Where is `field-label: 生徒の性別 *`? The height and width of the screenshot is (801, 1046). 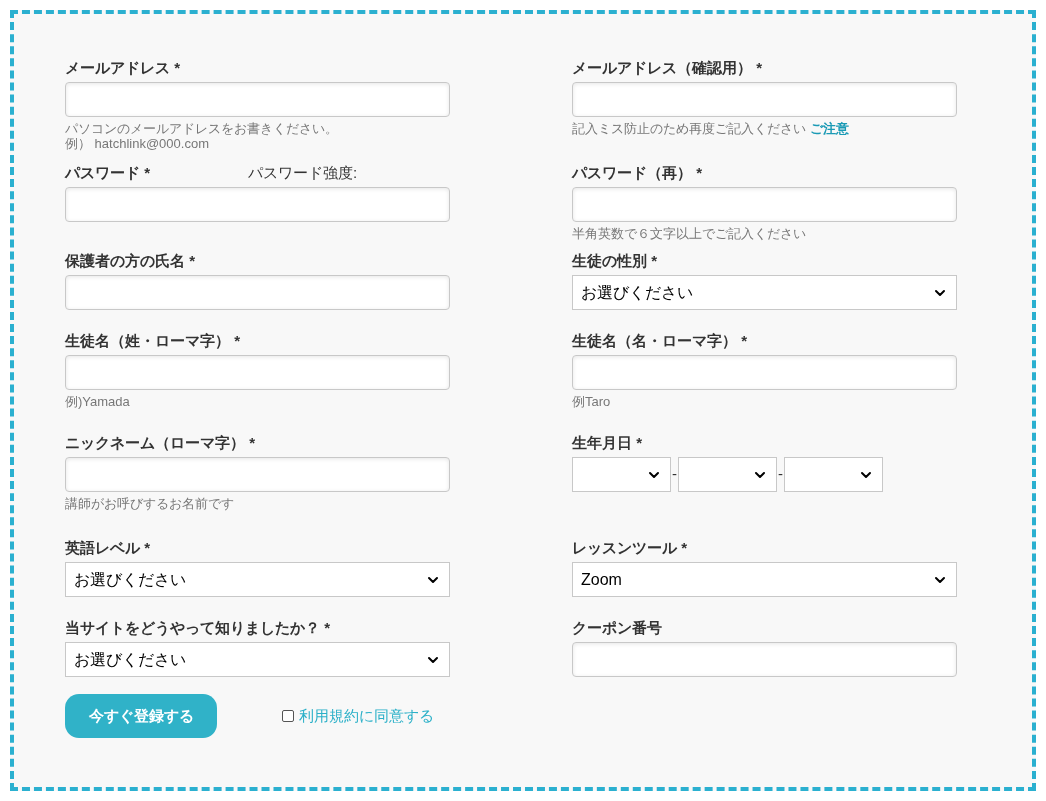 field-label: 生徒の性別 * is located at coordinates (615, 261).